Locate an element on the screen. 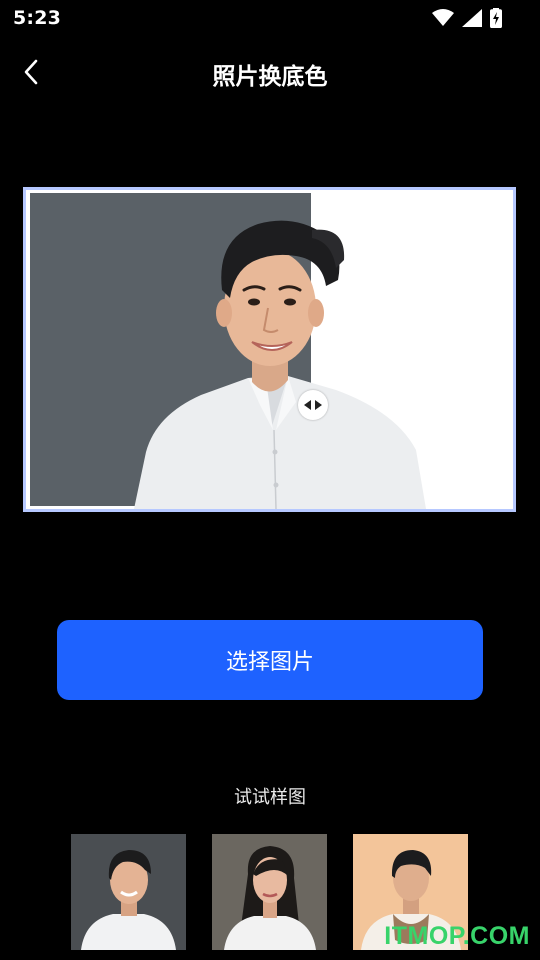 This screenshot has height=960, width=540. select-image-button: 选择图片 is located at coordinates (270, 660).